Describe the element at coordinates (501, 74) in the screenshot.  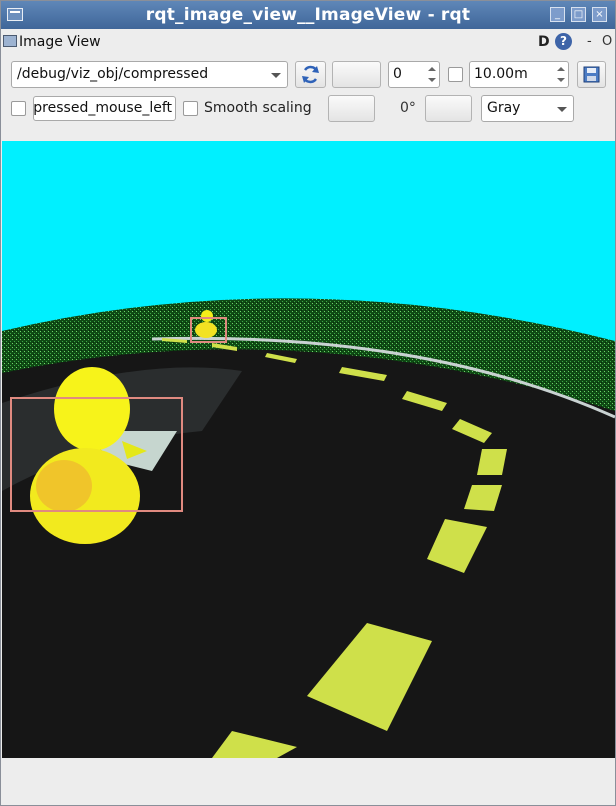
I see `rate-value: 10.00m` at that location.